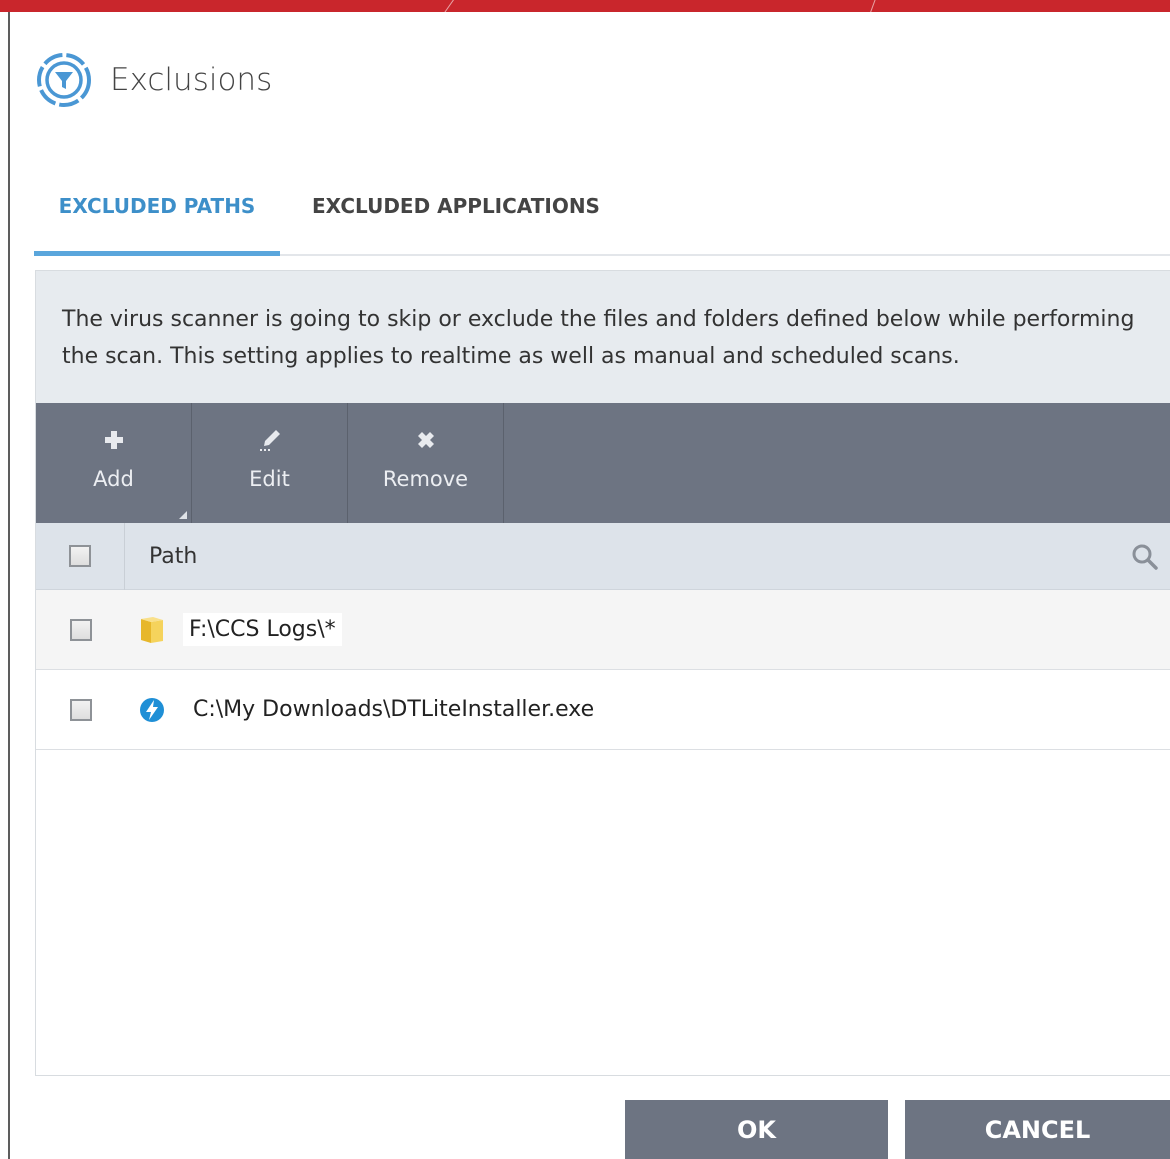 The width and height of the screenshot is (1170, 1159). What do you see at coordinates (603, 630) in the screenshot?
I see `table-row: F:\CCS Logs\*` at bounding box center [603, 630].